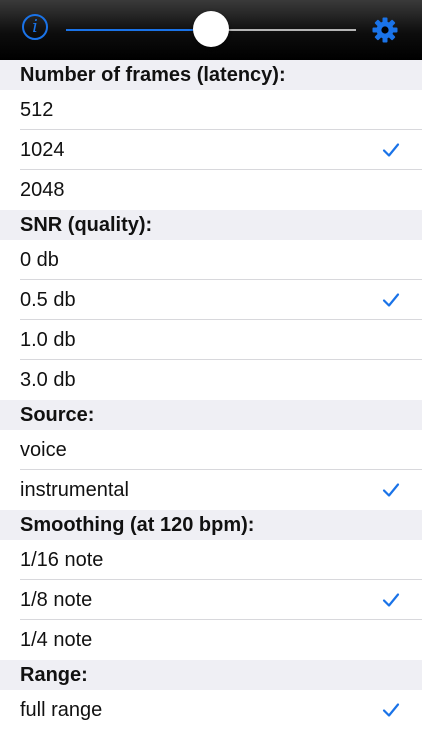 Image resolution: width=422 pixels, height=750 pixels. Describe the element at coordinates (211, 640) in the screenshot. I see `option-row: 1/4 note` at that location.